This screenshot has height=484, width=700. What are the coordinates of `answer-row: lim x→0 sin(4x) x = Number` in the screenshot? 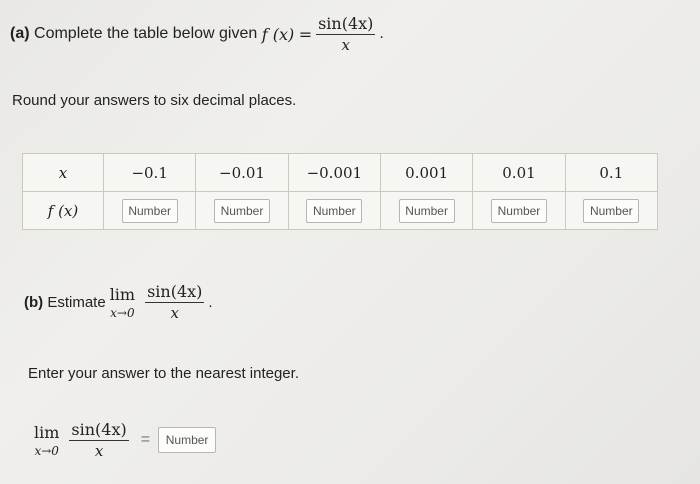 It's located at (123, 440).